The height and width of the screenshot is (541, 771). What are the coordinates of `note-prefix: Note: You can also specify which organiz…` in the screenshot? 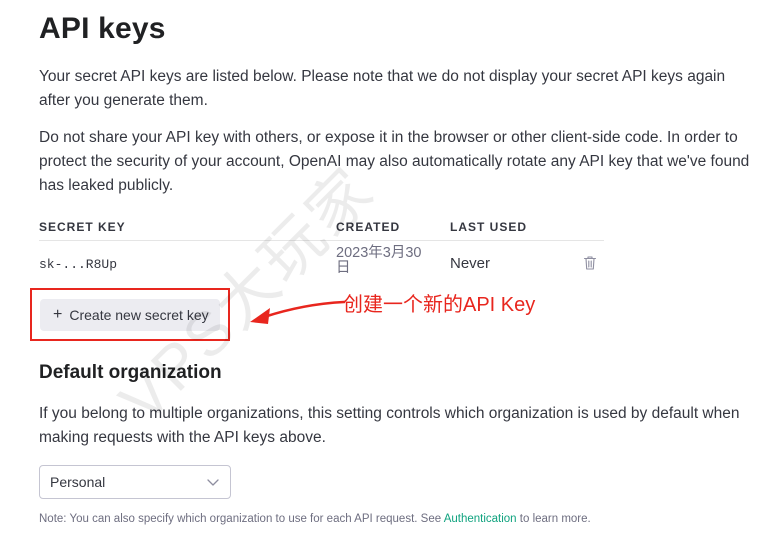 It's located at (240, 519).